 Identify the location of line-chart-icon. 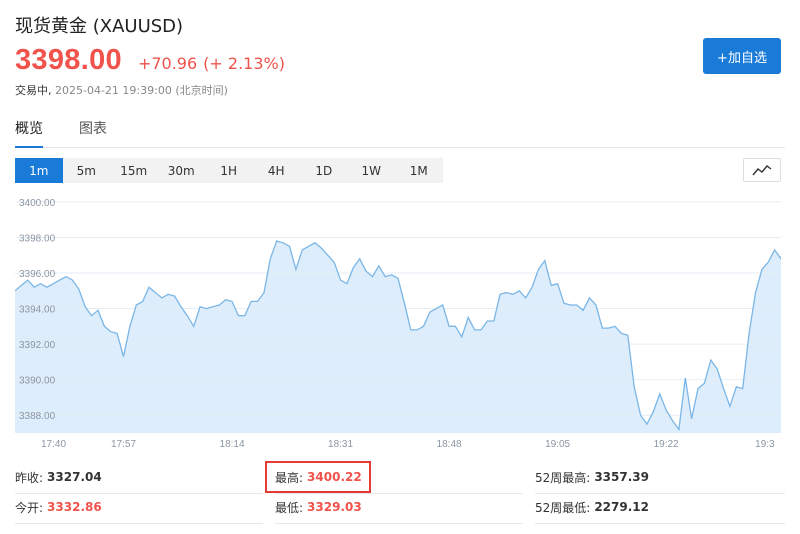
(762, 170).